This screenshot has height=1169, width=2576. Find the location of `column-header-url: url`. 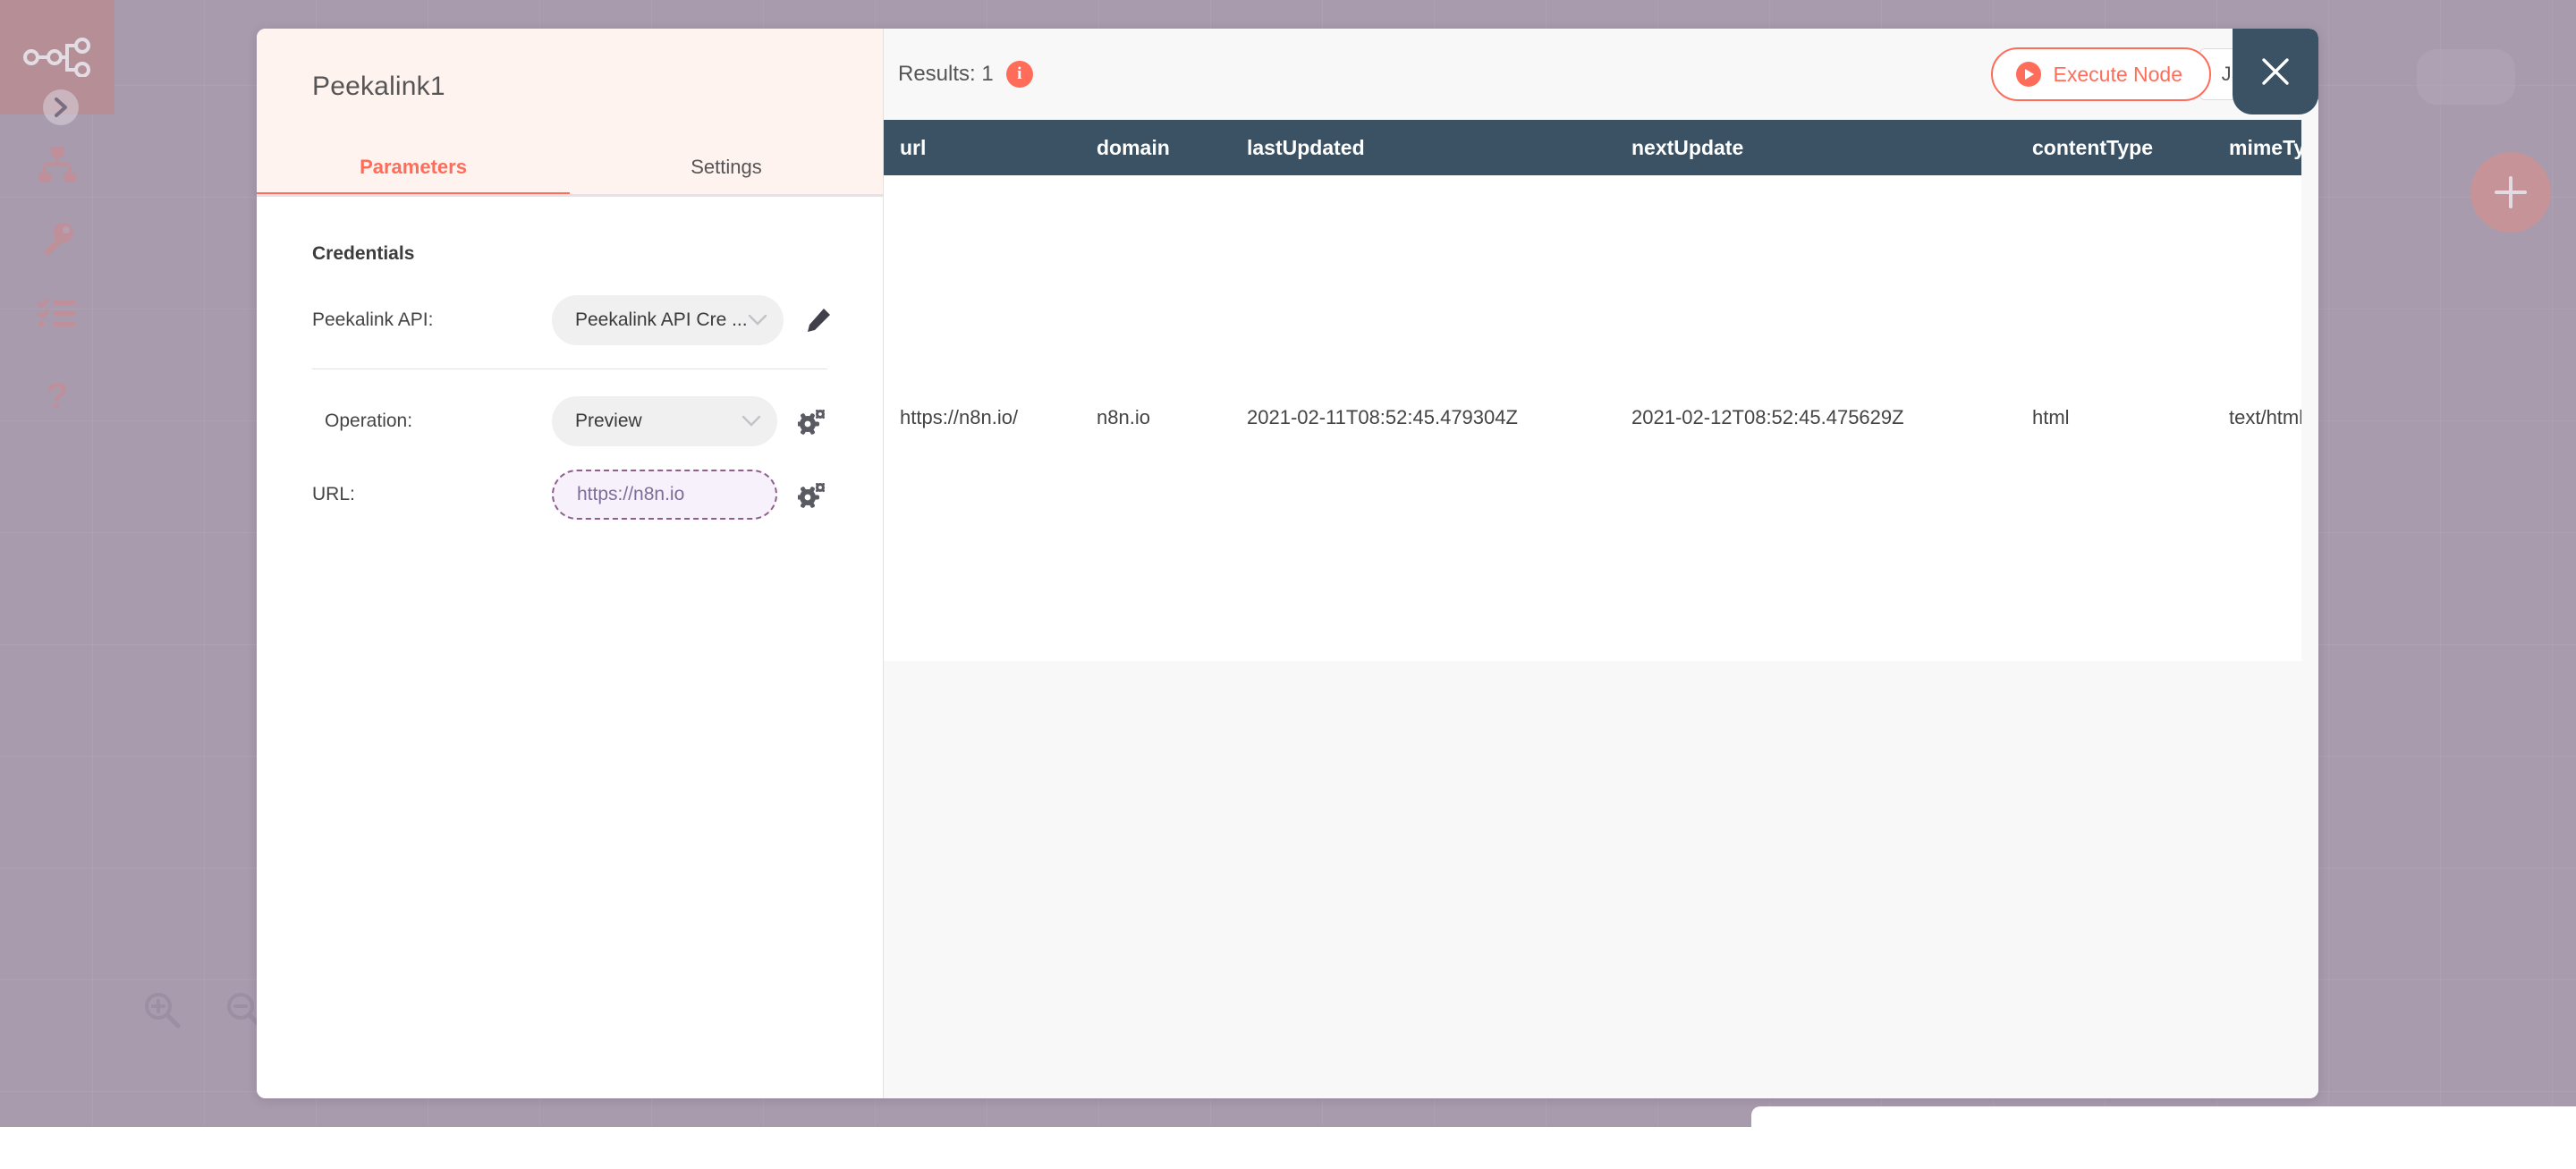

column-header-url: url is located at coordinates (982, 148).